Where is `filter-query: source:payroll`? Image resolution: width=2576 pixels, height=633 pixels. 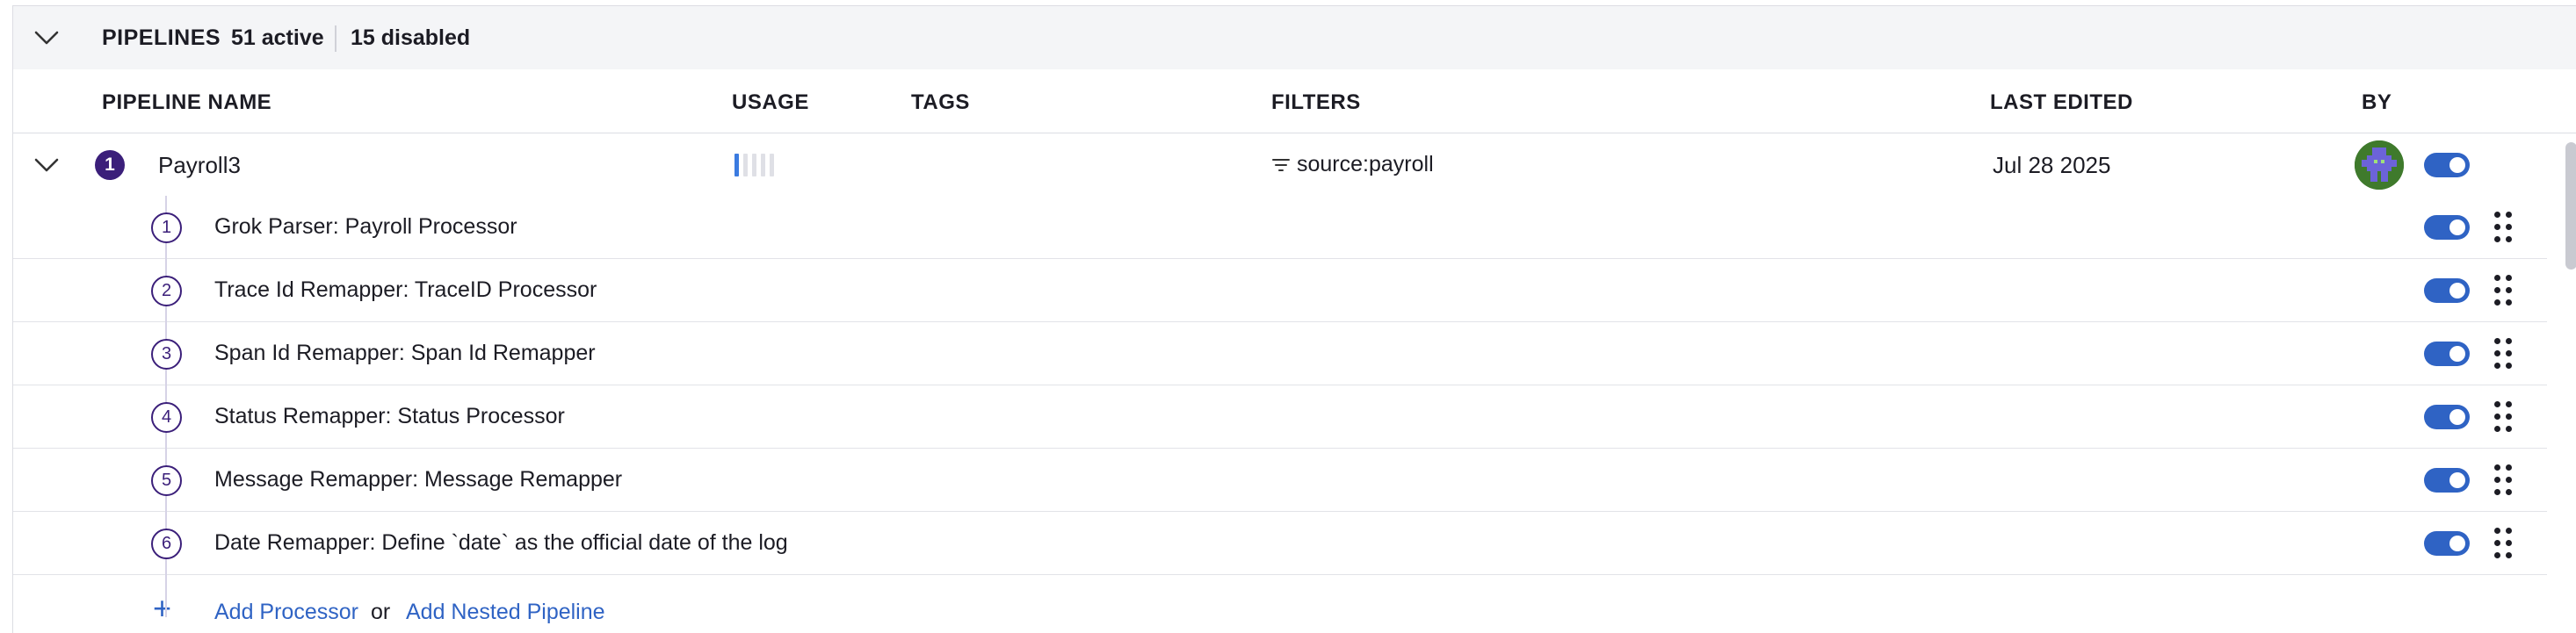
filter-query: source:payroll is located at coordinates (1365, 164).